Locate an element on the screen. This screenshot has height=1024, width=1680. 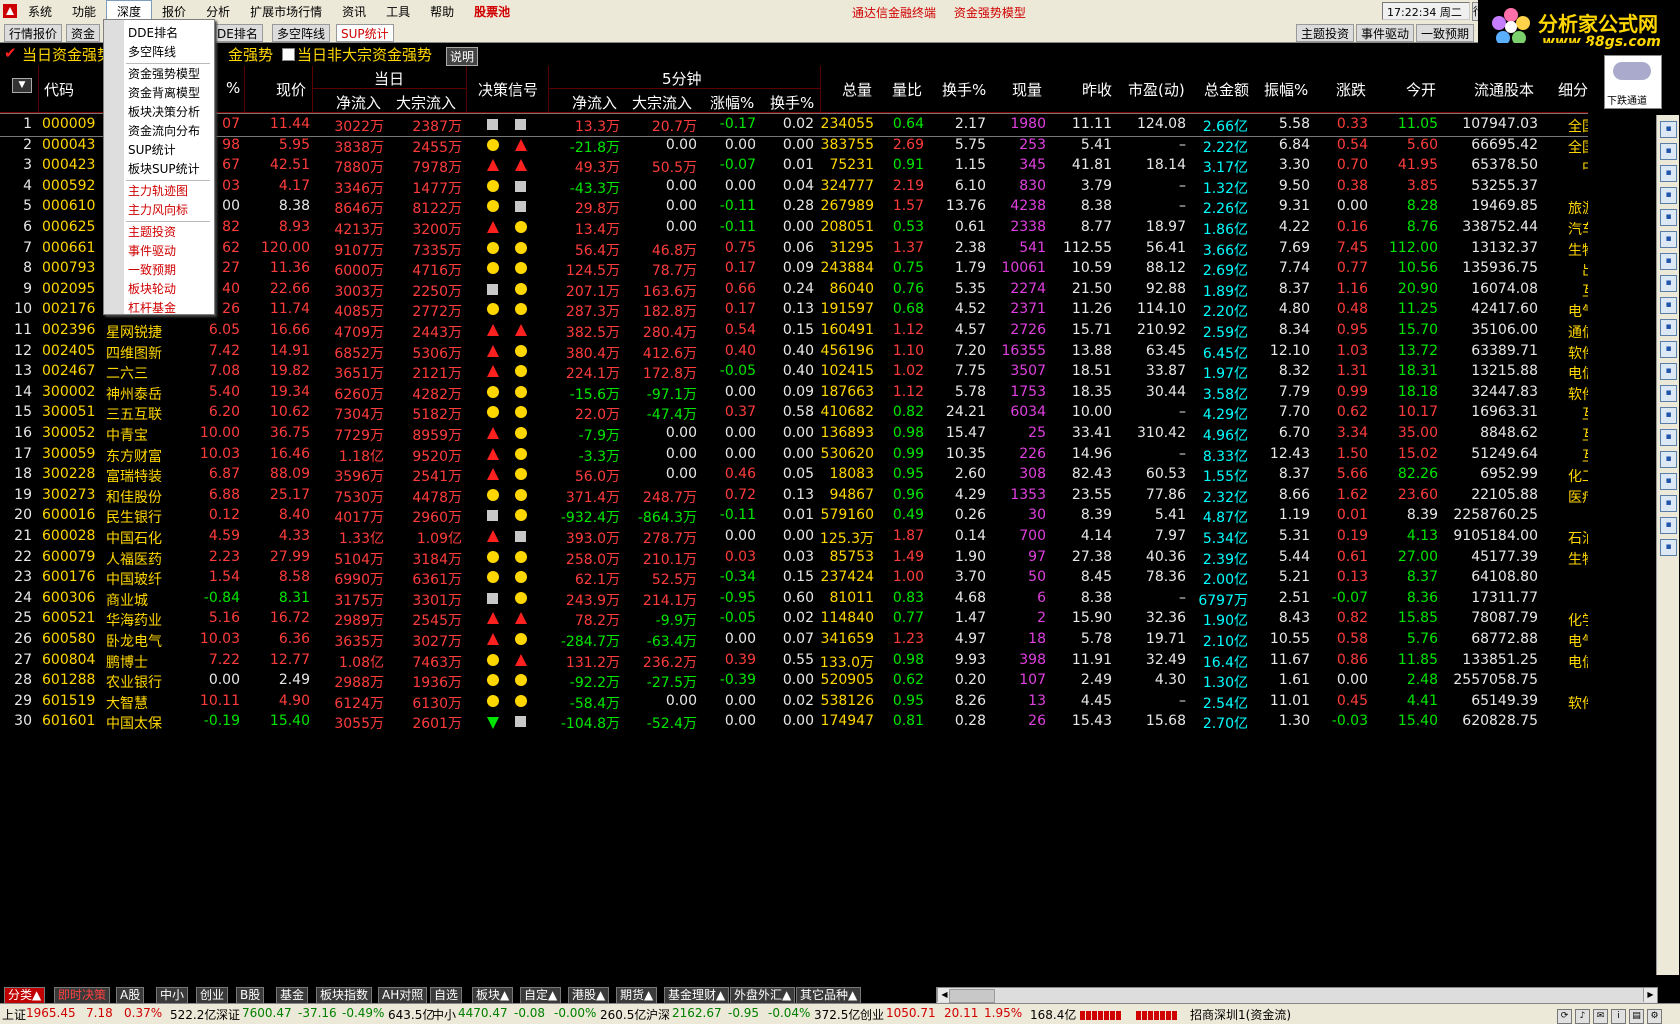
category-tab: 其它品种▲ is located at coordinates (829, 995).